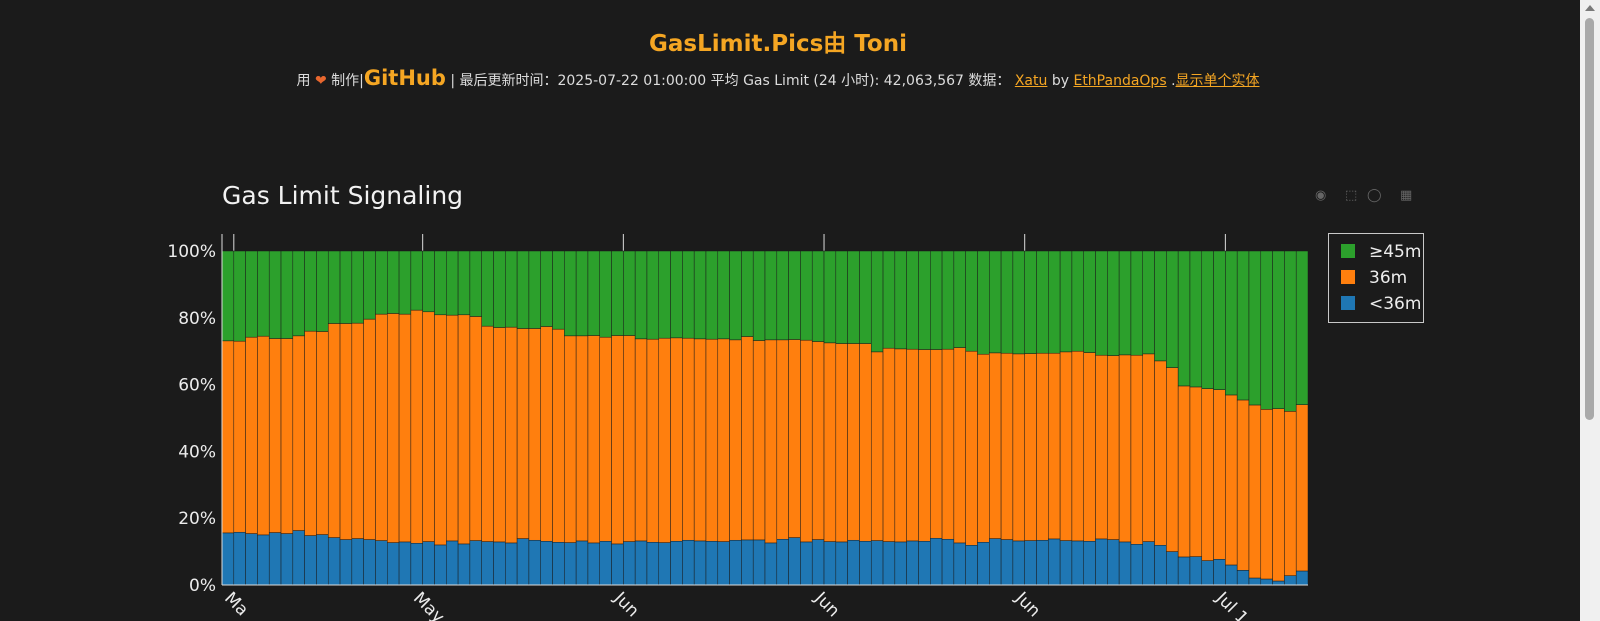 The image size is (1600, 621). Describe the element at coordinates (1589, 219) in the screenshot. I see `scroll-thumb` at that location.